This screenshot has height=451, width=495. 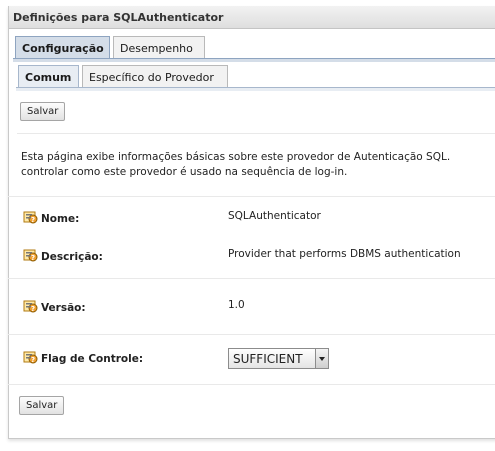 I want to click on chevron-down-icon, so click(x=321, y=358).